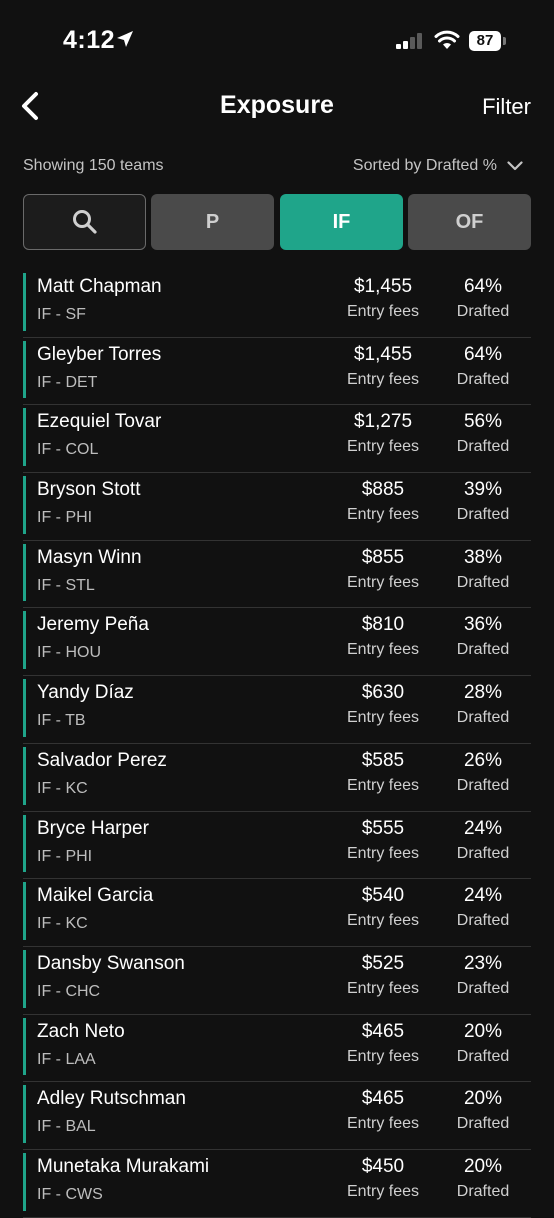 The image size is (554, 1218). I want to click on tab-infielders: IF, so click(341, 222).